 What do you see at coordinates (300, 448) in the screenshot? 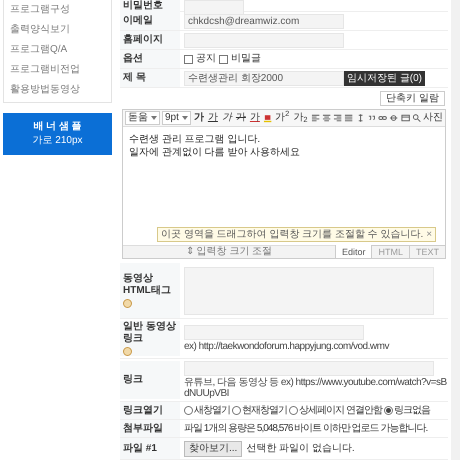
I see `file-status: 선택한 파일이 없습니다.` at bounding box center [300, 448].